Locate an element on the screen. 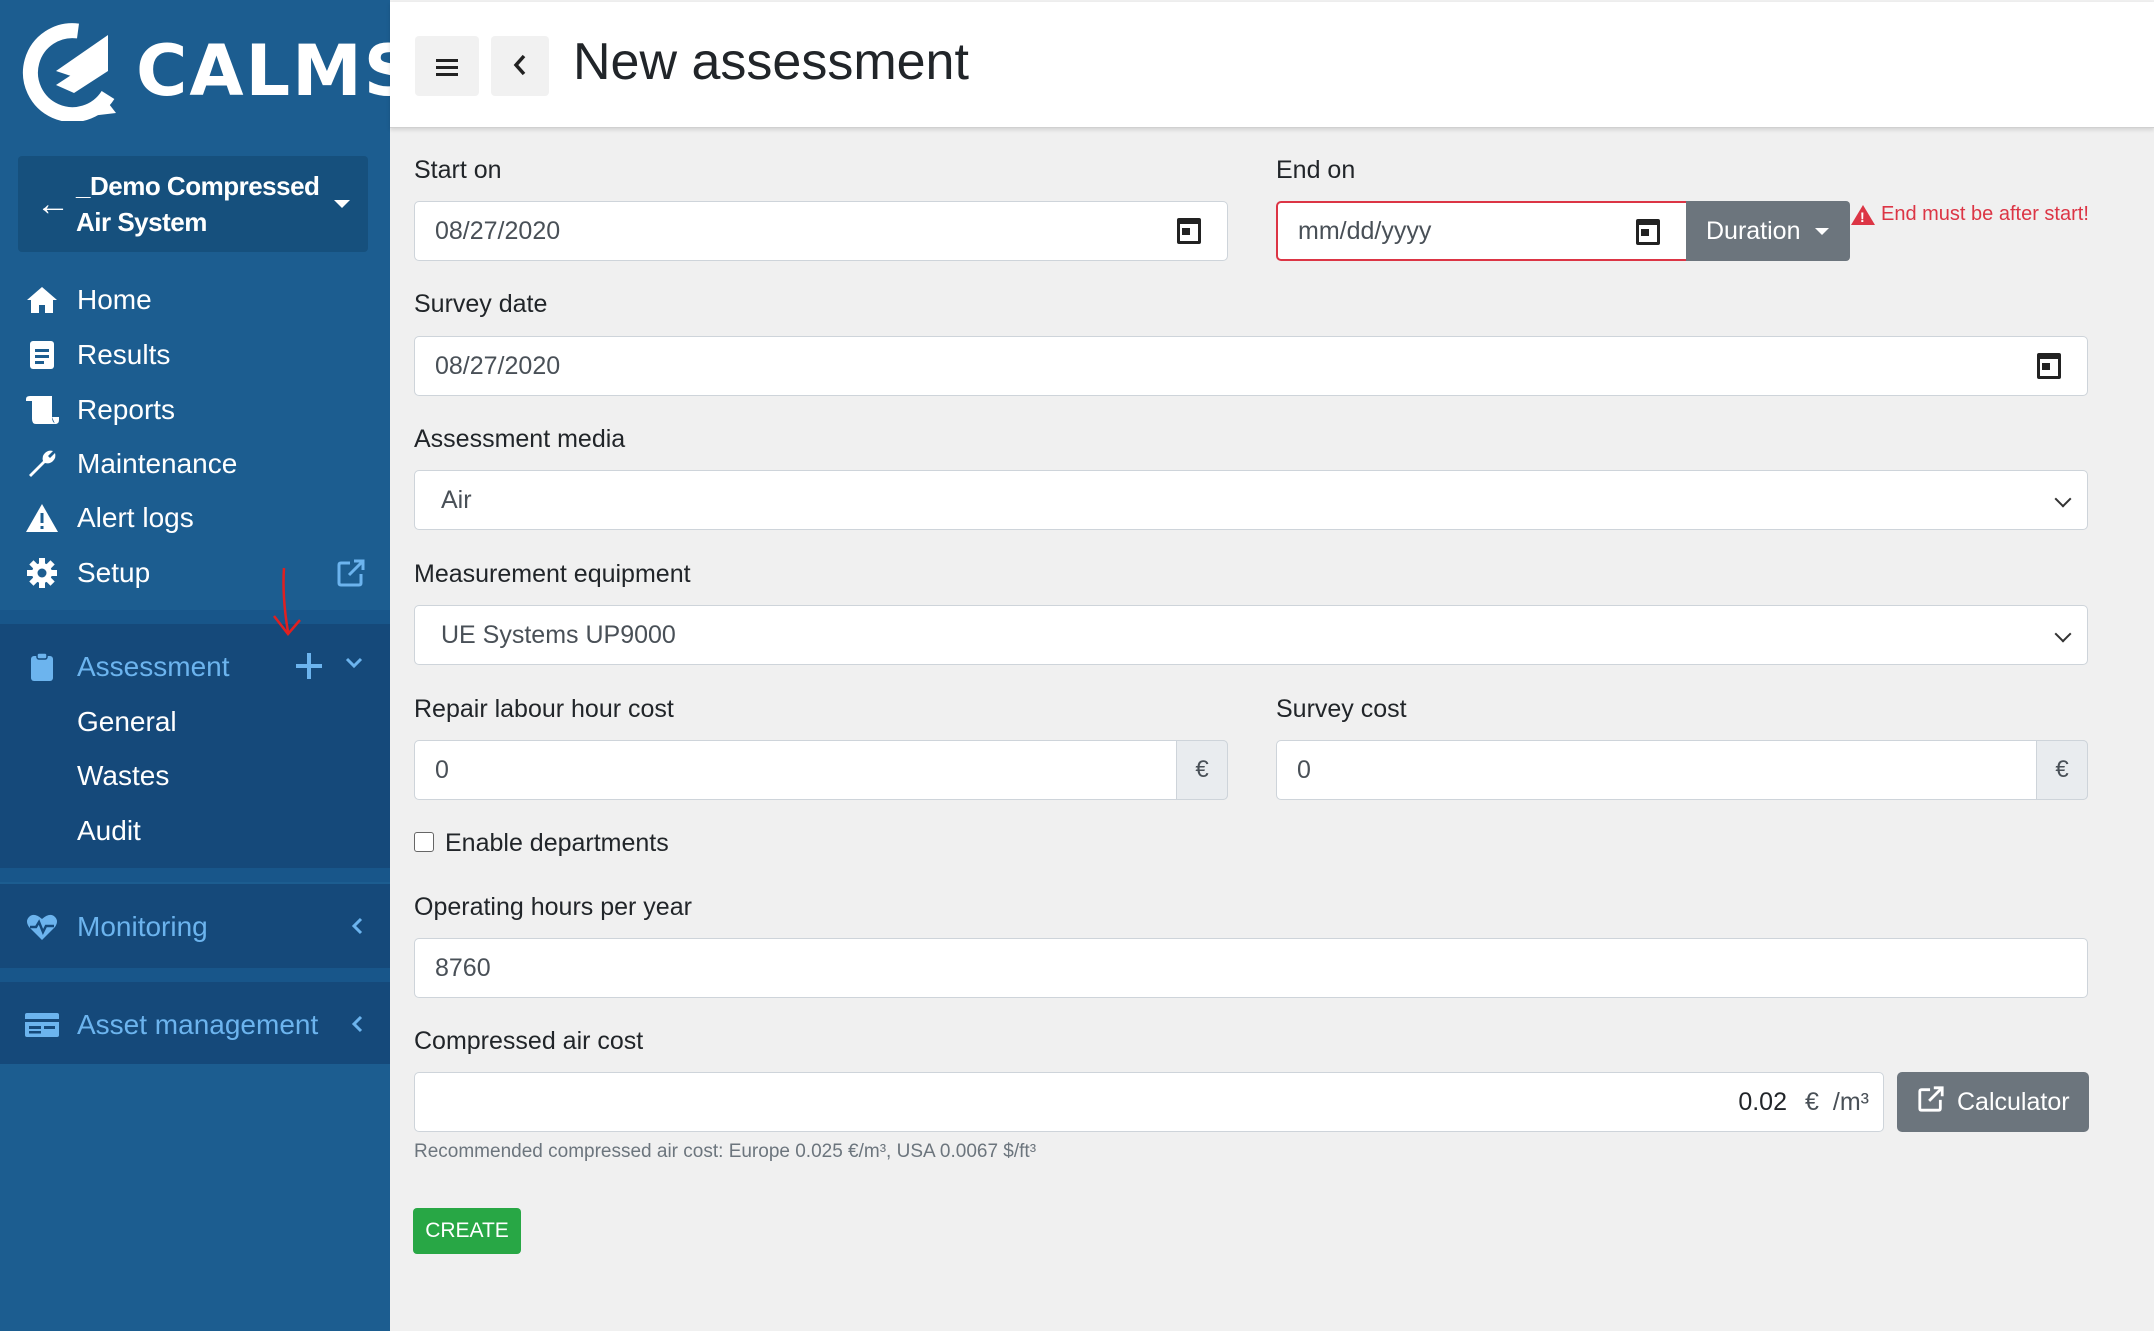  sidebar-item-label: General is located at coordinates (127, 721).